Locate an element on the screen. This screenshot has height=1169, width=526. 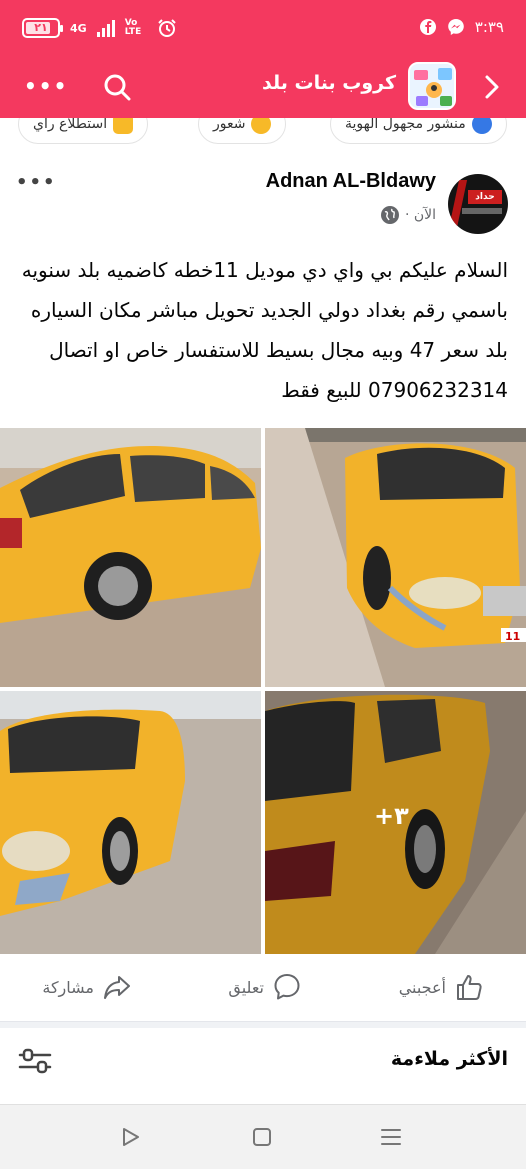
share-button: مشاركة is located at coordinates (87, 987).